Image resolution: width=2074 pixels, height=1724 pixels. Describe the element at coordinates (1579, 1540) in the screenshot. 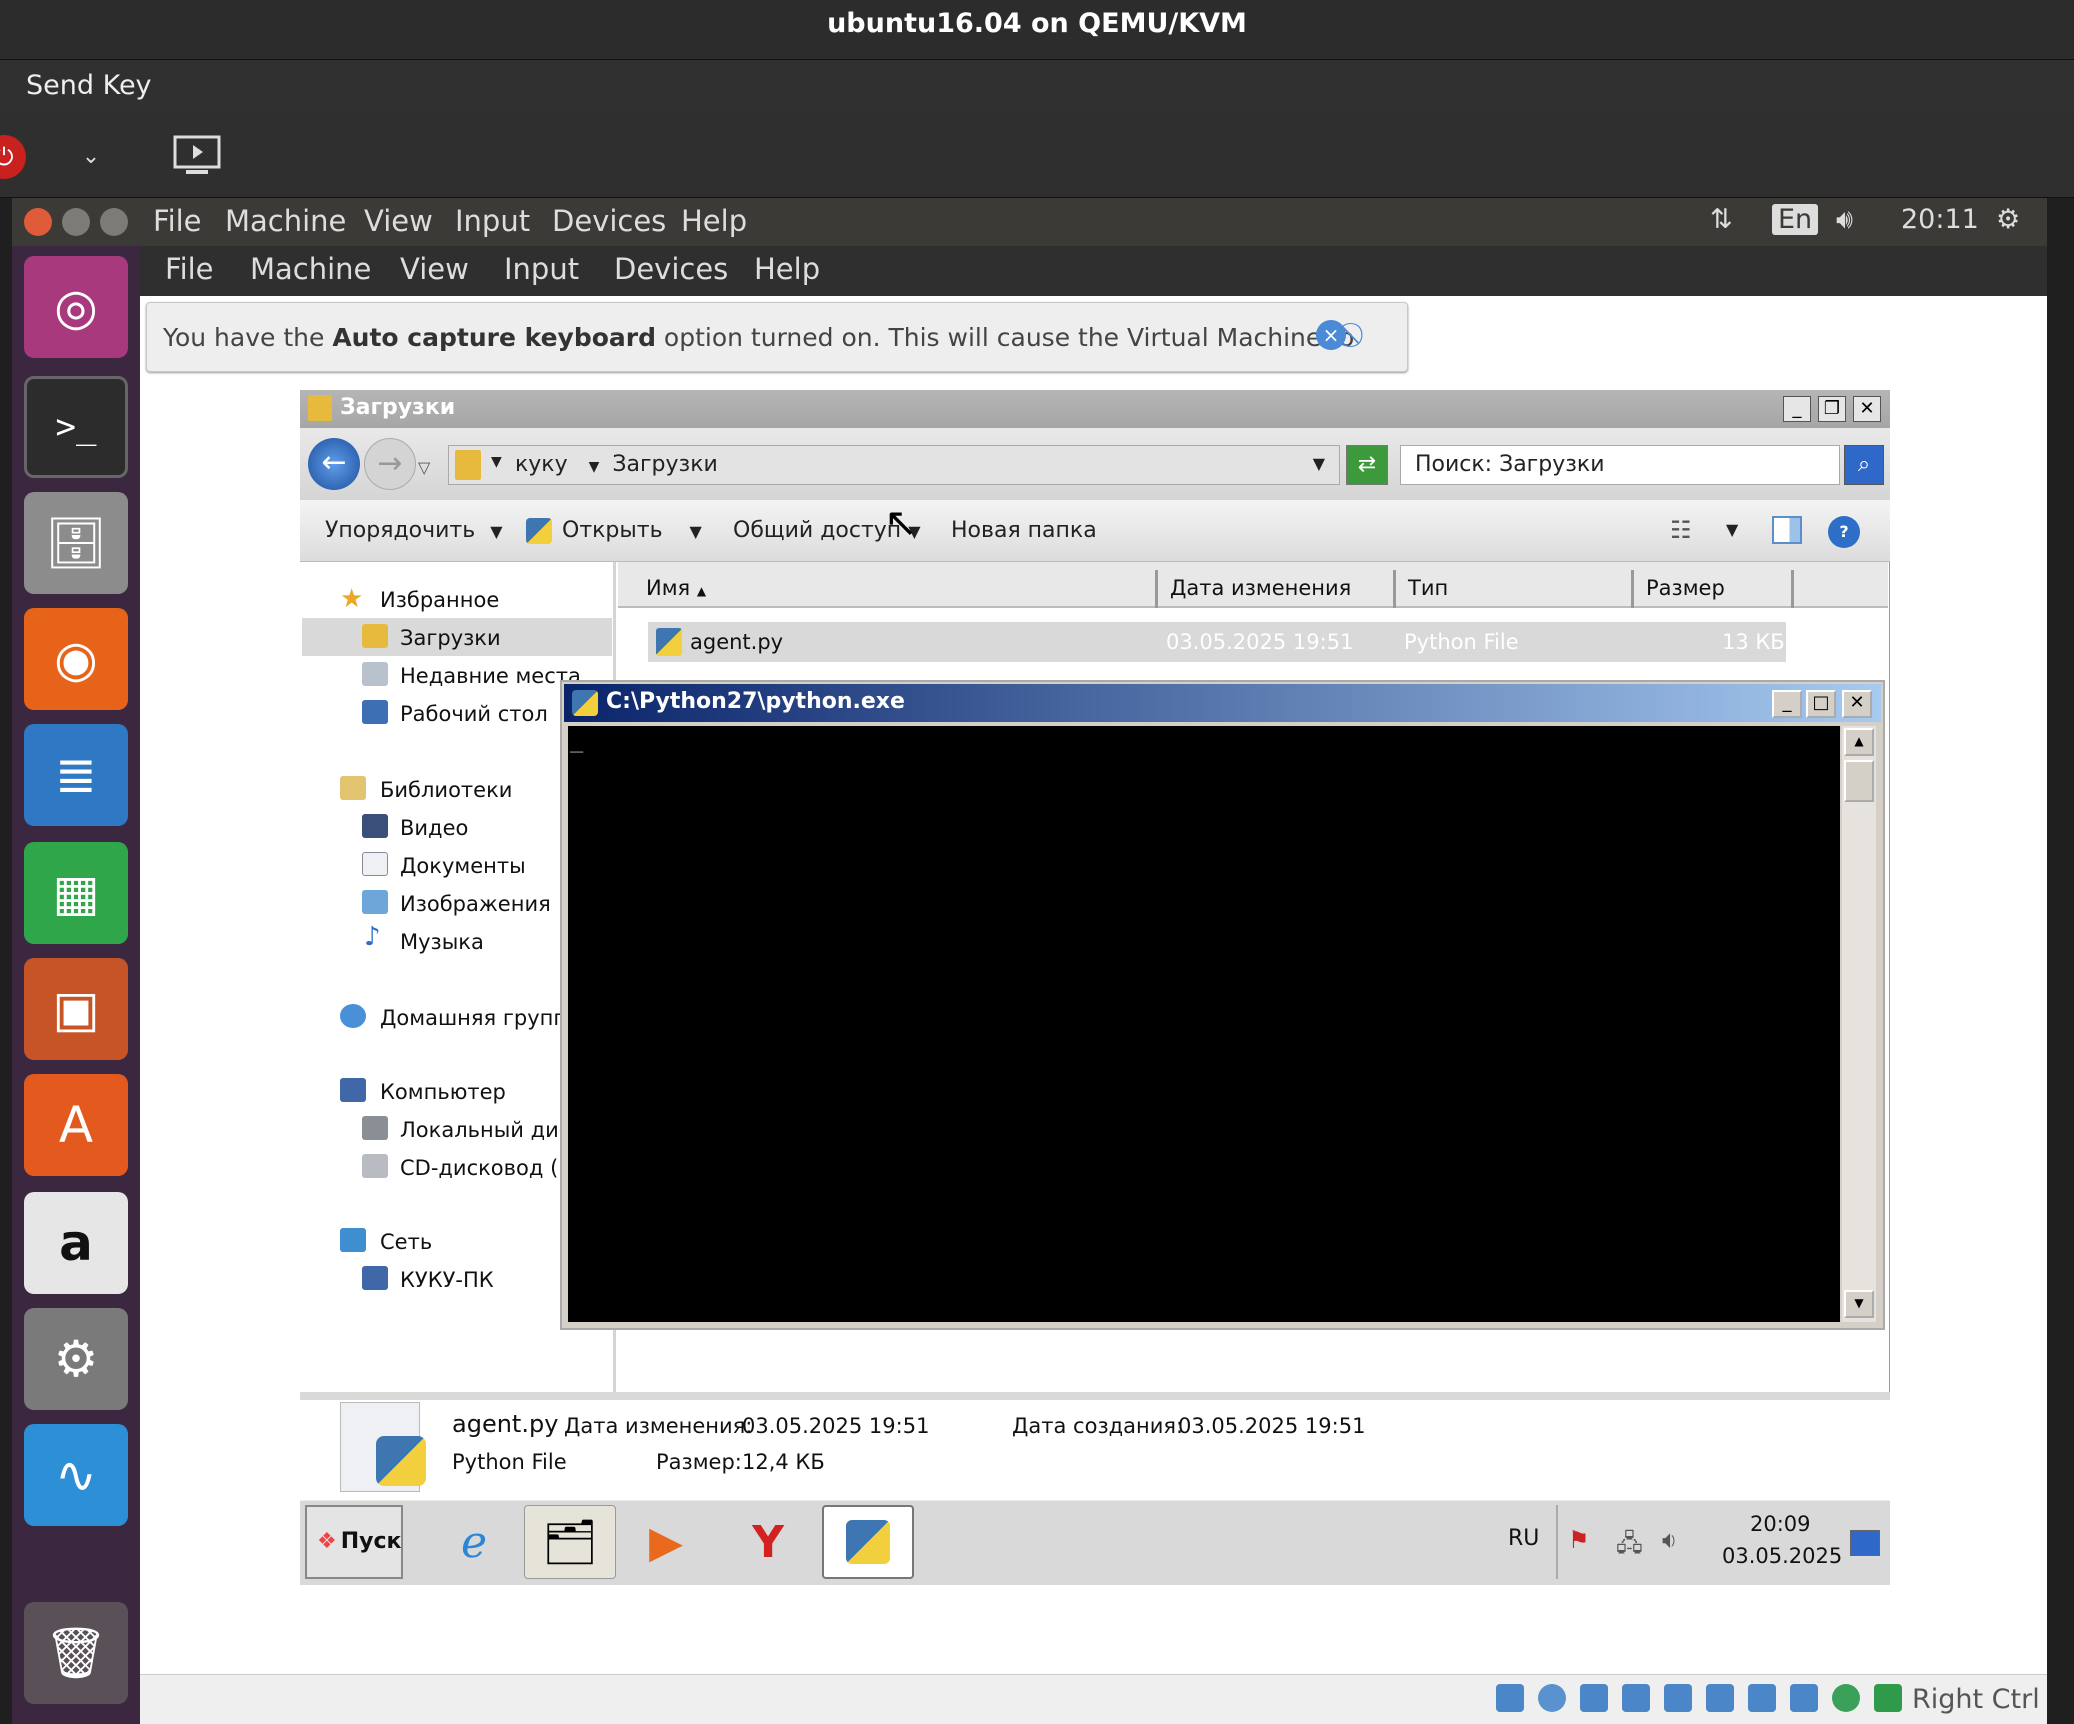

I see `action-center-icon: ⚑` at that location.